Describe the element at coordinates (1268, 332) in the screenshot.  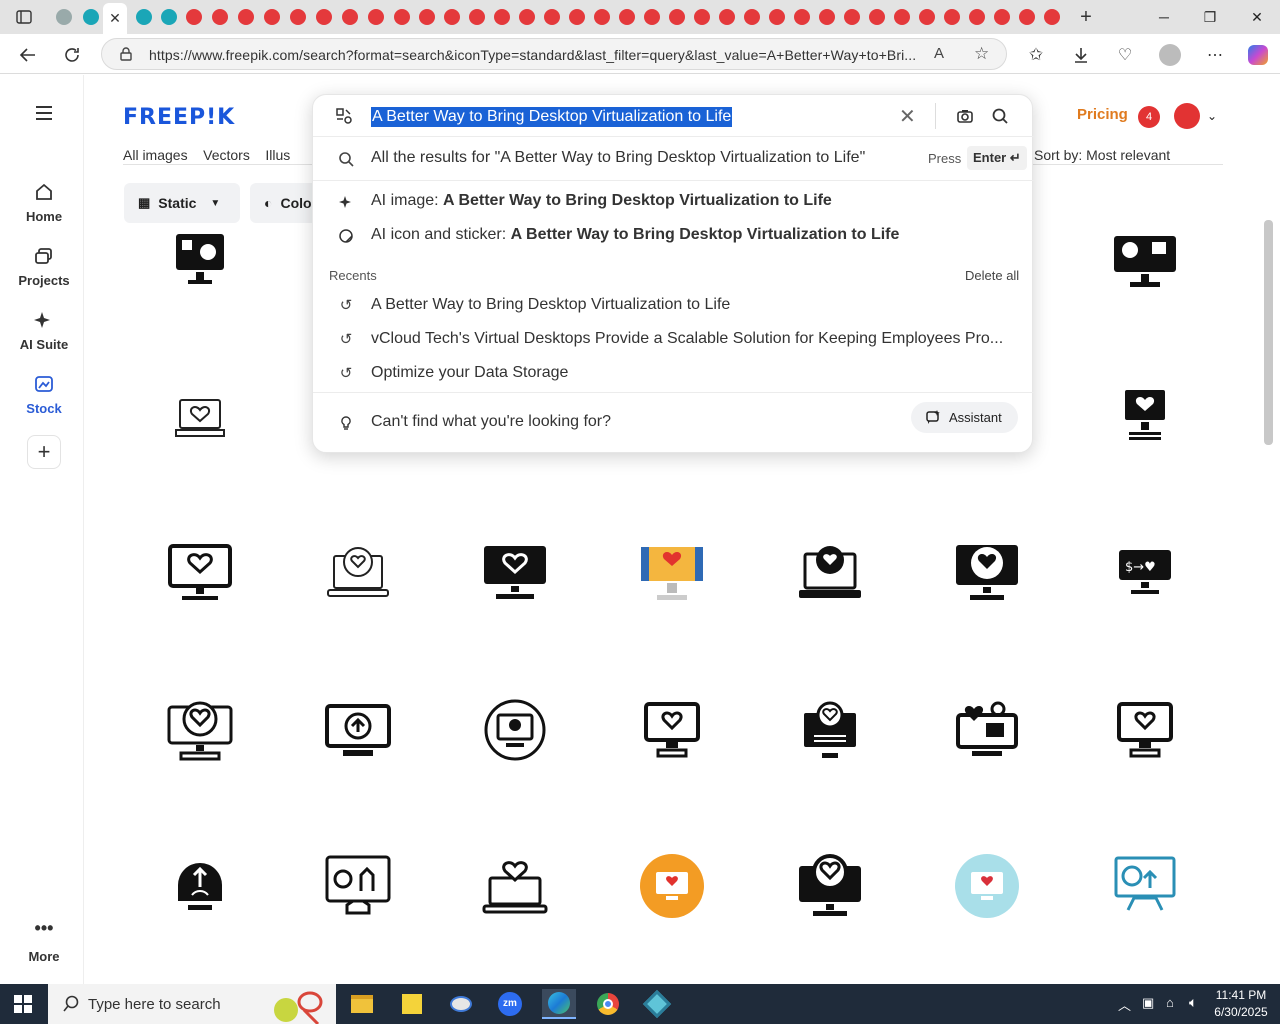
I see `page-scrollbar` at that location.